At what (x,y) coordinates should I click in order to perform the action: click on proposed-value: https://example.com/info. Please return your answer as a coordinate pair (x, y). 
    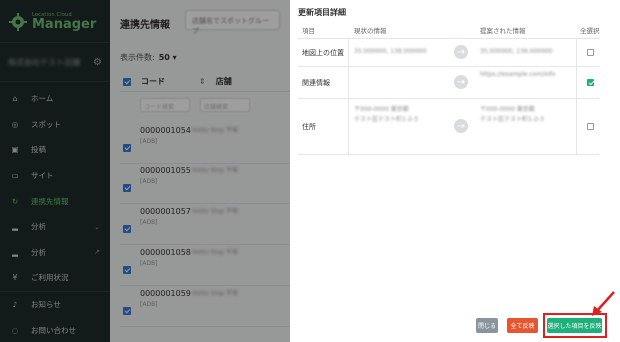
    Looking at the image, I should click on (518, 74).